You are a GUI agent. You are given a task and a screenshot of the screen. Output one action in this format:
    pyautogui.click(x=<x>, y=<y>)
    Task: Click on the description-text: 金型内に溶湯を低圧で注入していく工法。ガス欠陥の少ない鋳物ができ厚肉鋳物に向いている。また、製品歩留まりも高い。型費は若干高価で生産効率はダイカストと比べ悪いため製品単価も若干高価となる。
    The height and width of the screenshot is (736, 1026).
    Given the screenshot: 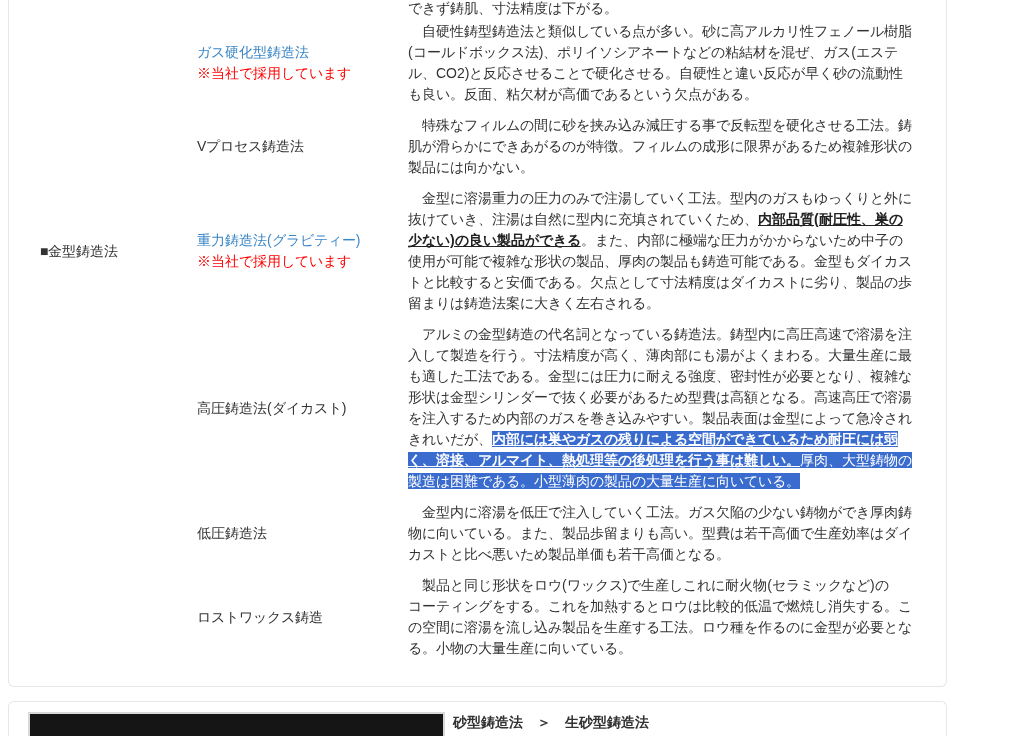 What is the action you would take?
    pyautogui.click(x=660, y=533)
    